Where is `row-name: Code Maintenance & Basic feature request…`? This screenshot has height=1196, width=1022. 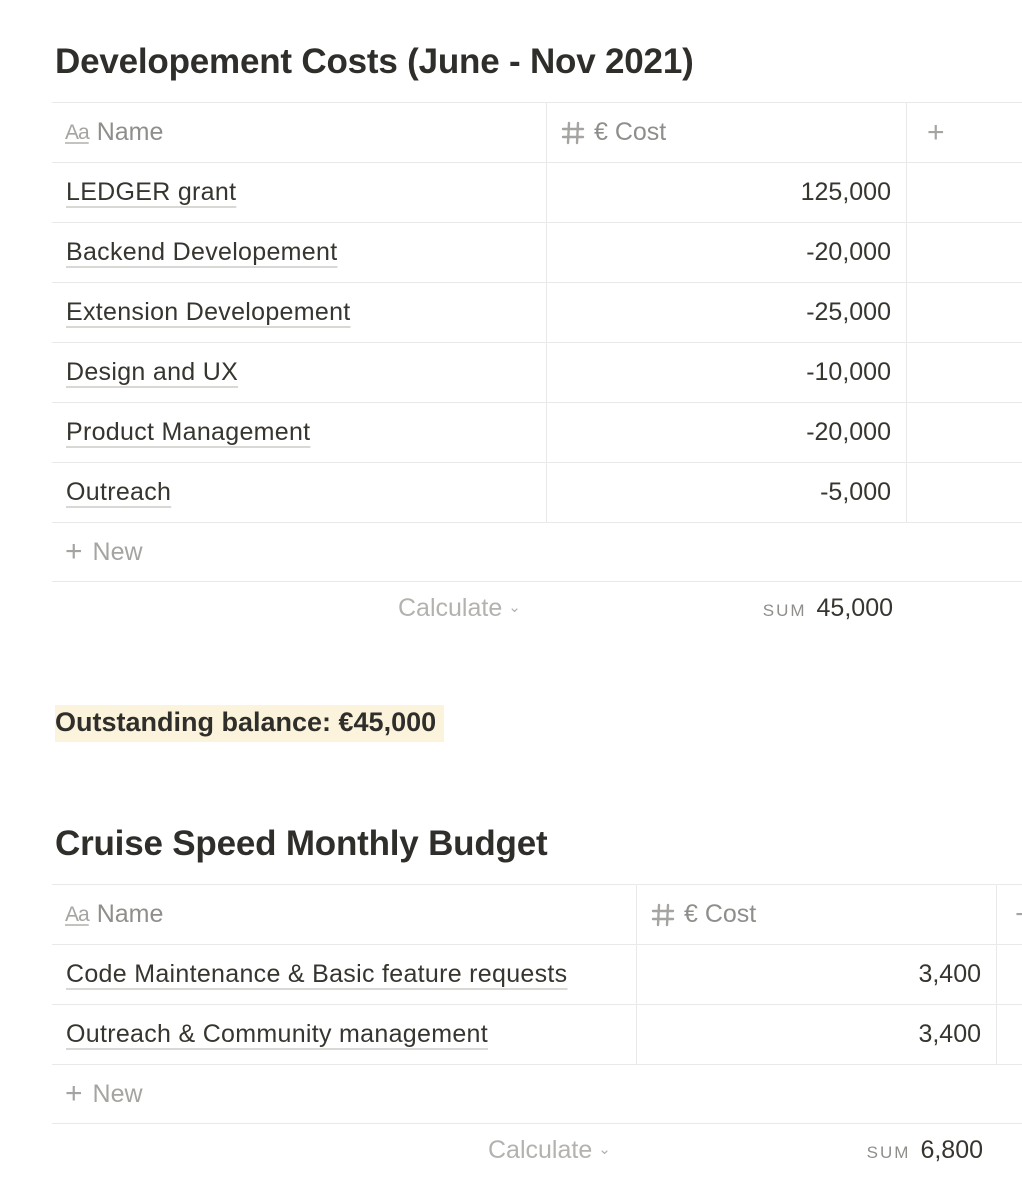 row-name: Code Maintenance & Basic feature request… is located at coordinates (309, 974).